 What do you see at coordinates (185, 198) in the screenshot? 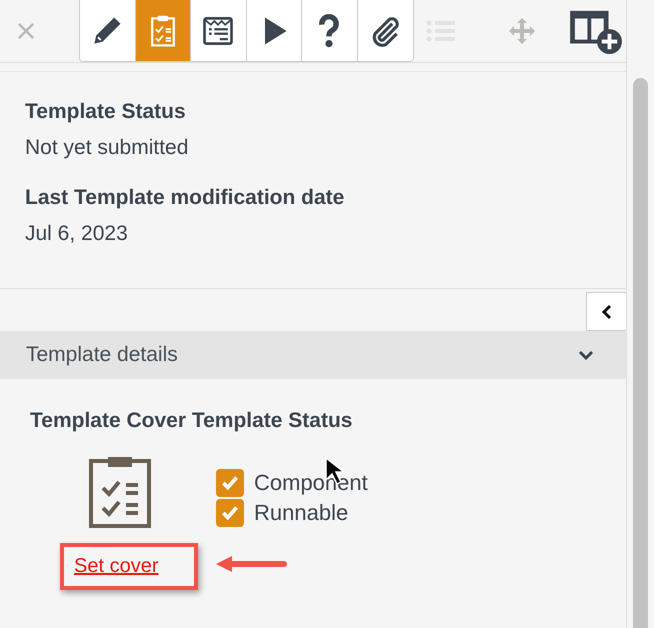
I see `field-label: Last Template modification date` at bounding box center [185, 198].